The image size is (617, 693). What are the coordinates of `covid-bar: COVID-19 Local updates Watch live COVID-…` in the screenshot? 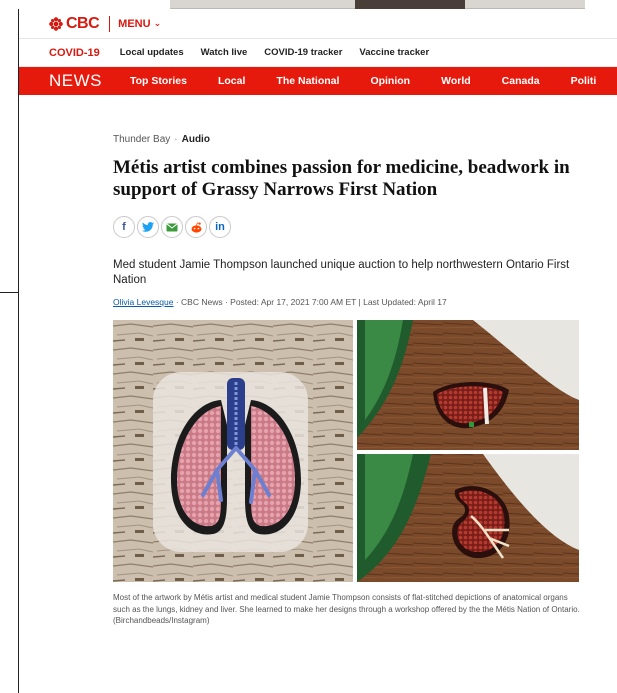 It's located at (318, 53).